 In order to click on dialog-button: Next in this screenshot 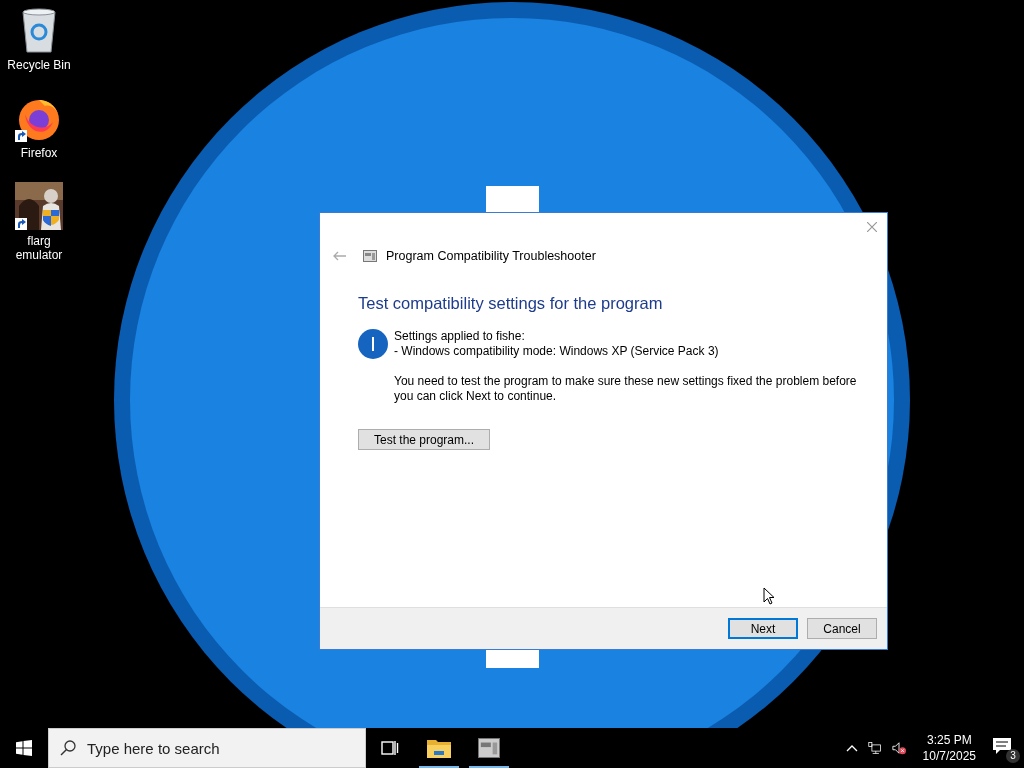, I will do `click(763, 628)`.